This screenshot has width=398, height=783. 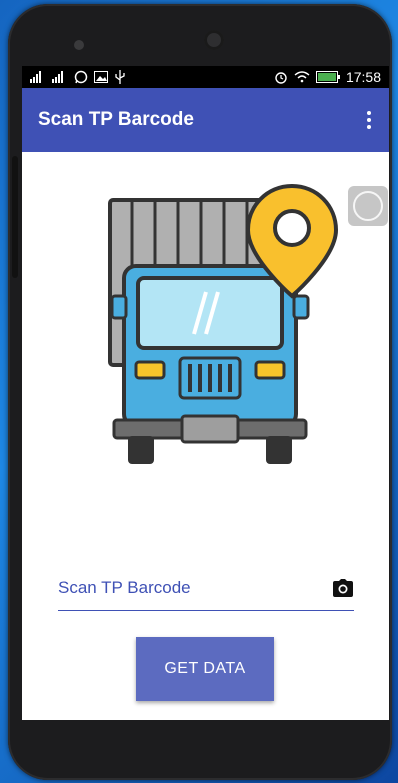 I want to click on signal-2-icon, so click(x=60, y=77).